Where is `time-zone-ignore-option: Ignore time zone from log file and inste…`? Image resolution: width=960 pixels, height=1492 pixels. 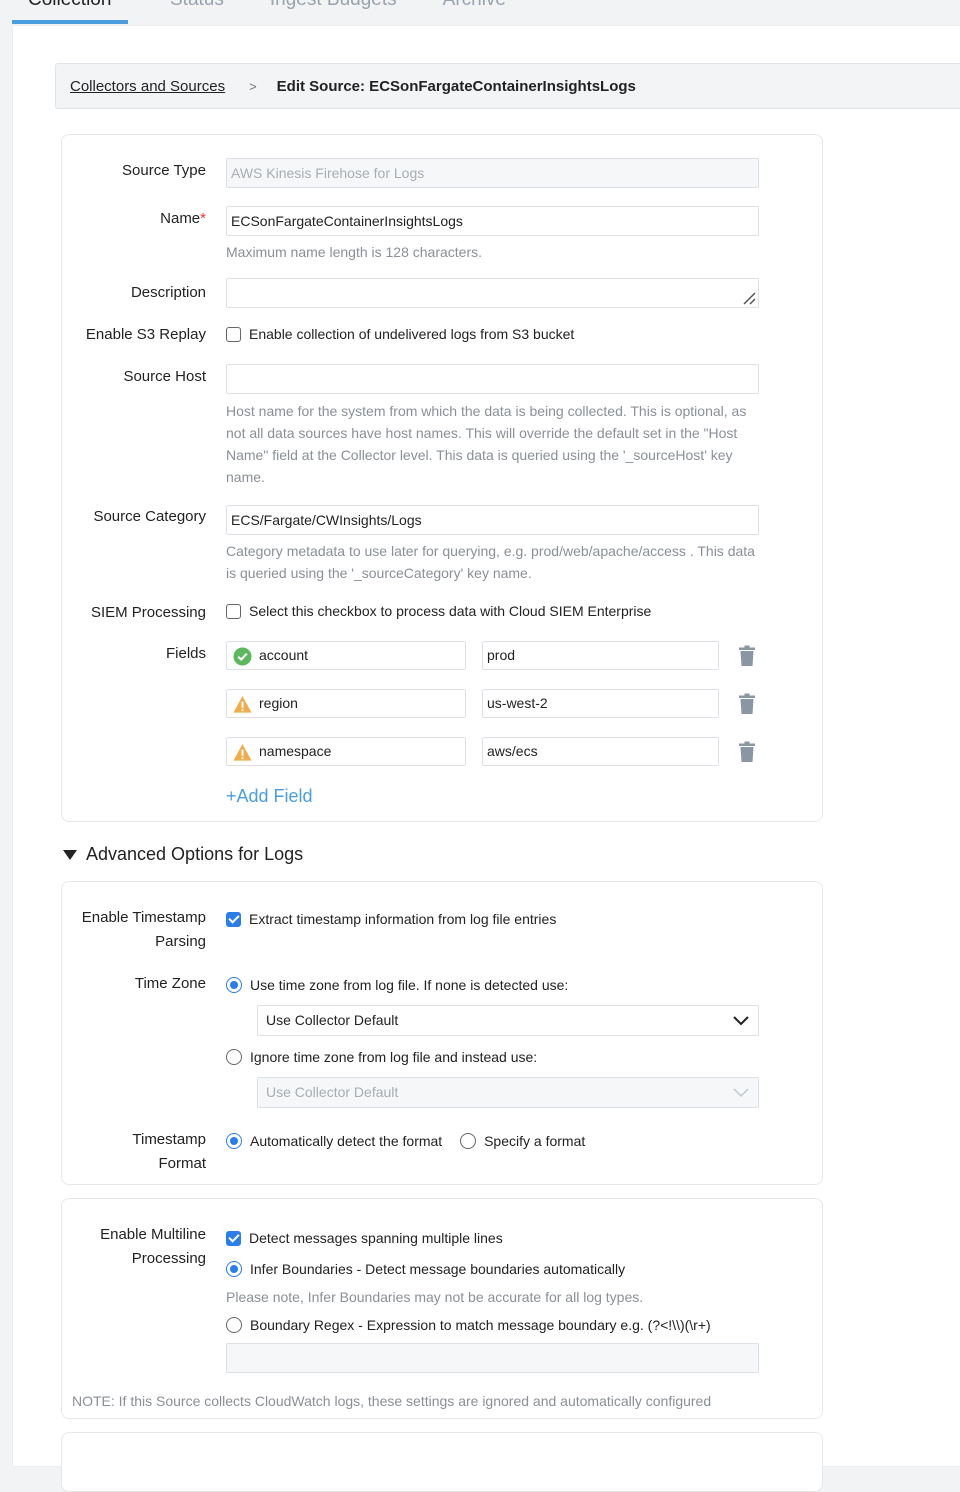
time-zone-ignore-option: Ignore time zone from log file and inste… is located at coordinates (394, 1057).